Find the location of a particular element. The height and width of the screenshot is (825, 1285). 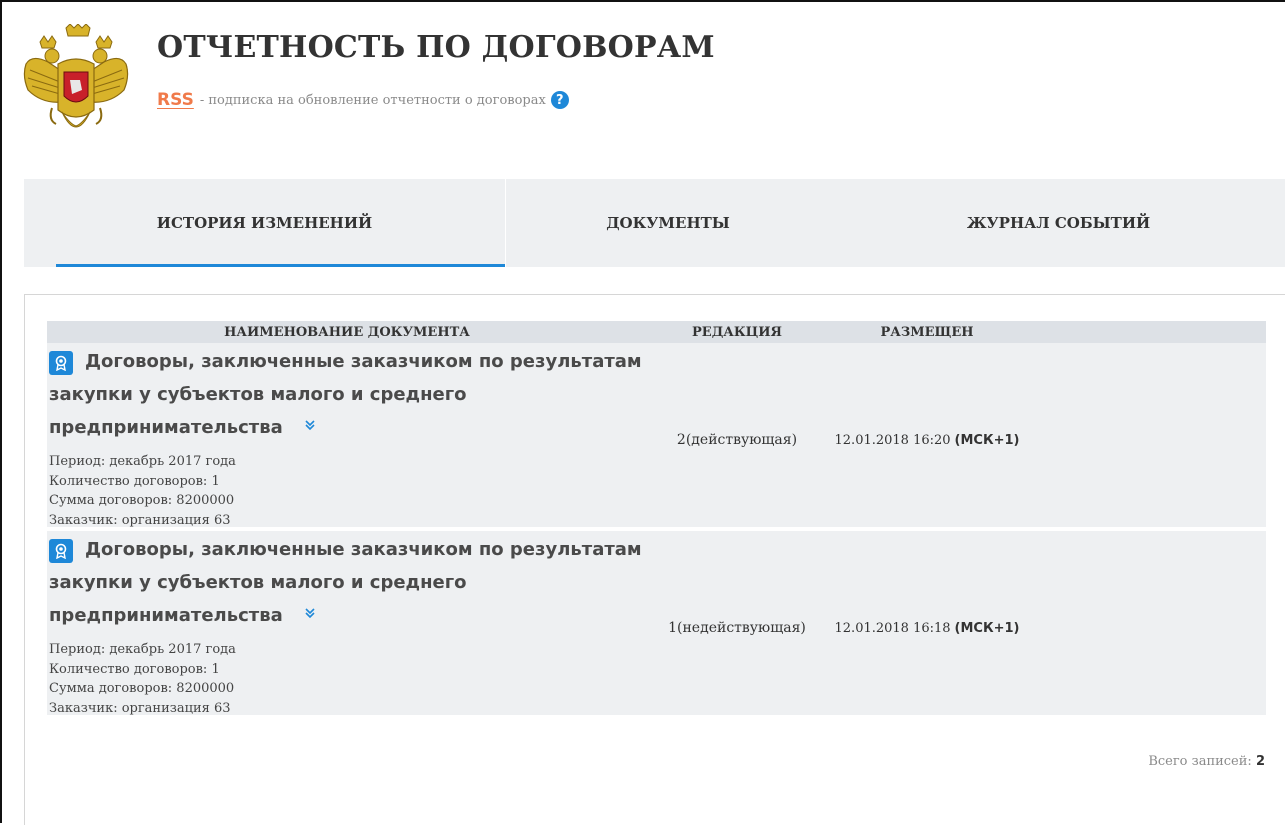

posted-cell: 12.01.2018 16:18 (МСК+1) is located at coordinates (927, 623).